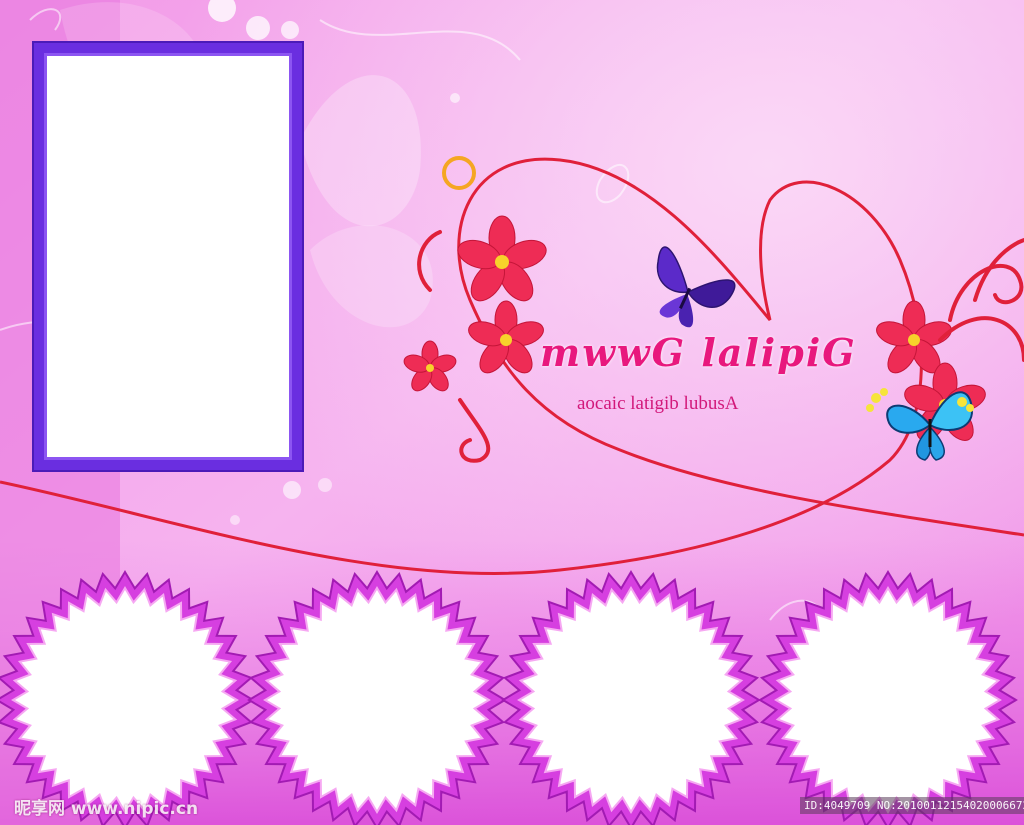 The width and height of the screenshot is (1024, 825). Describe the element at coordinates (168, 256) in the screenshot. I see `portrait-photo-frame` at that location.